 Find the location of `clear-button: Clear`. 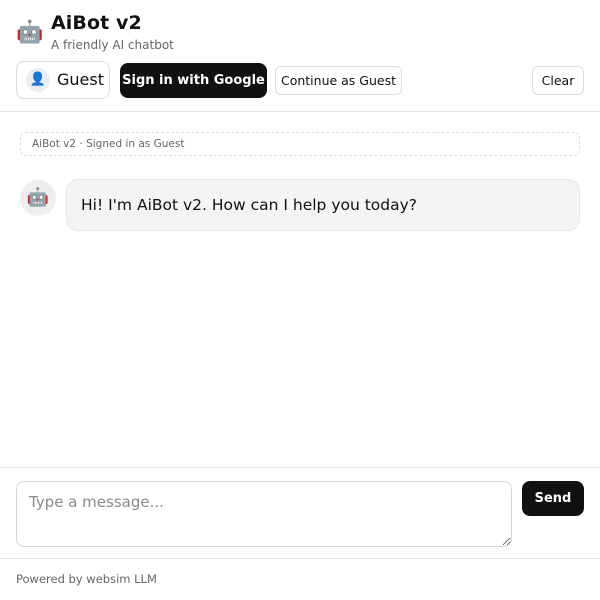

clear-button: Clear is located at coordinates (558, 80).